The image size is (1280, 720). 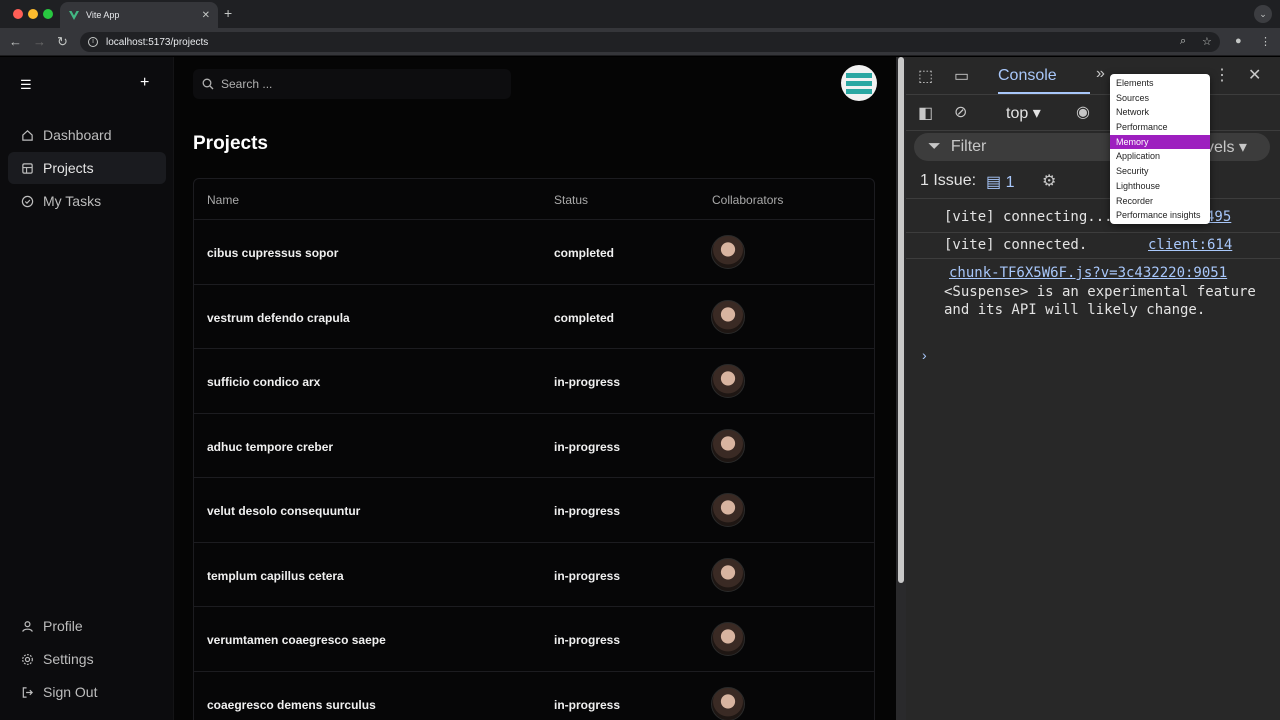 What do you see at coordinates (1160, 98) in the screenshot?
I see `menu-item-sources: Sources` at bounding box center [1160, 98].